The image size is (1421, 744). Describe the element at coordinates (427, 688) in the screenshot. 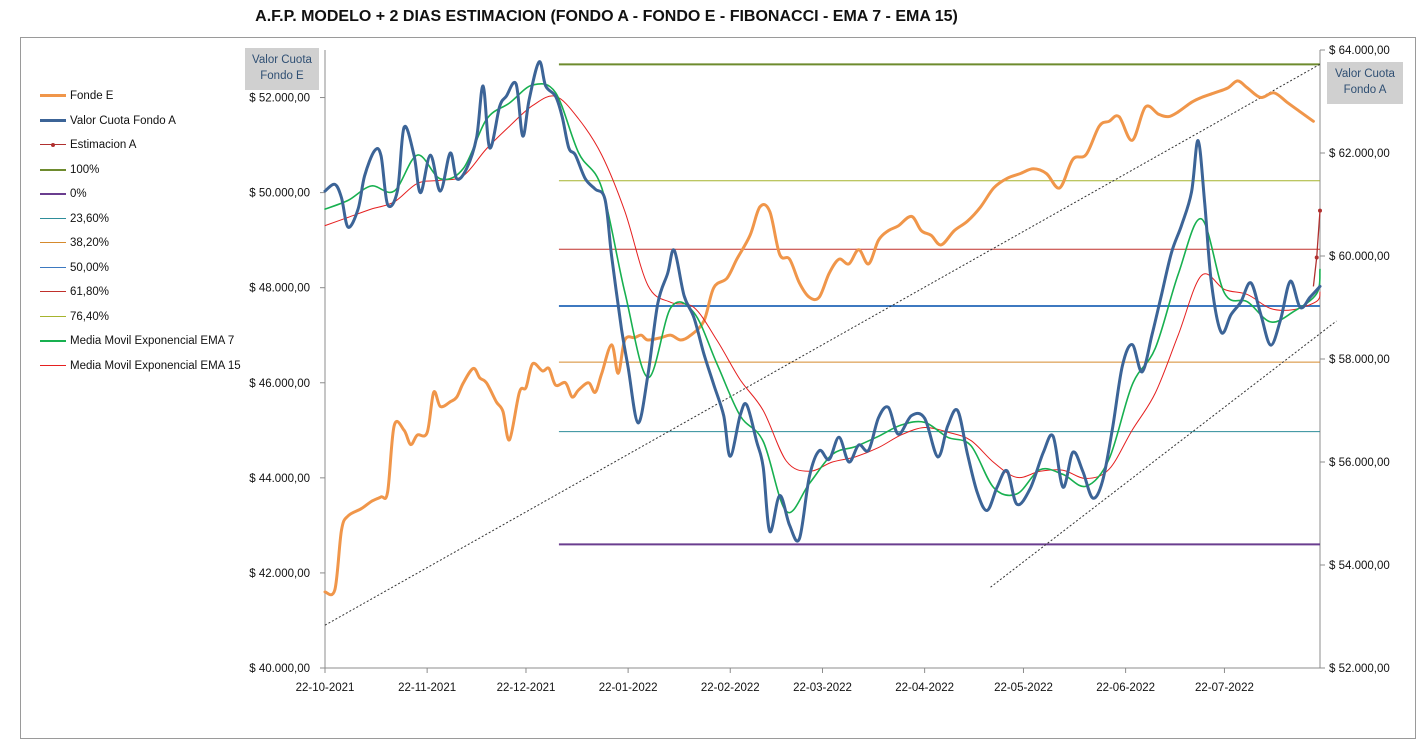

I see `x-tick-label: 22-11-2021` at that location.